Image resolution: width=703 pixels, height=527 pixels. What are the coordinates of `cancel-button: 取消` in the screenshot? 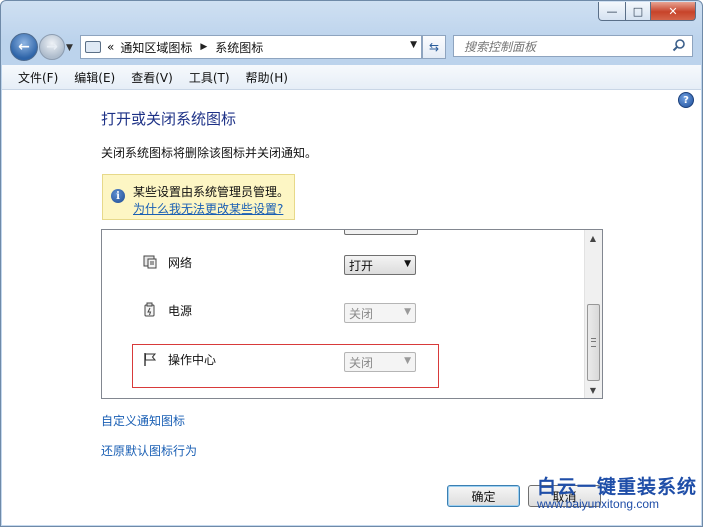 It's located at (564, 496).